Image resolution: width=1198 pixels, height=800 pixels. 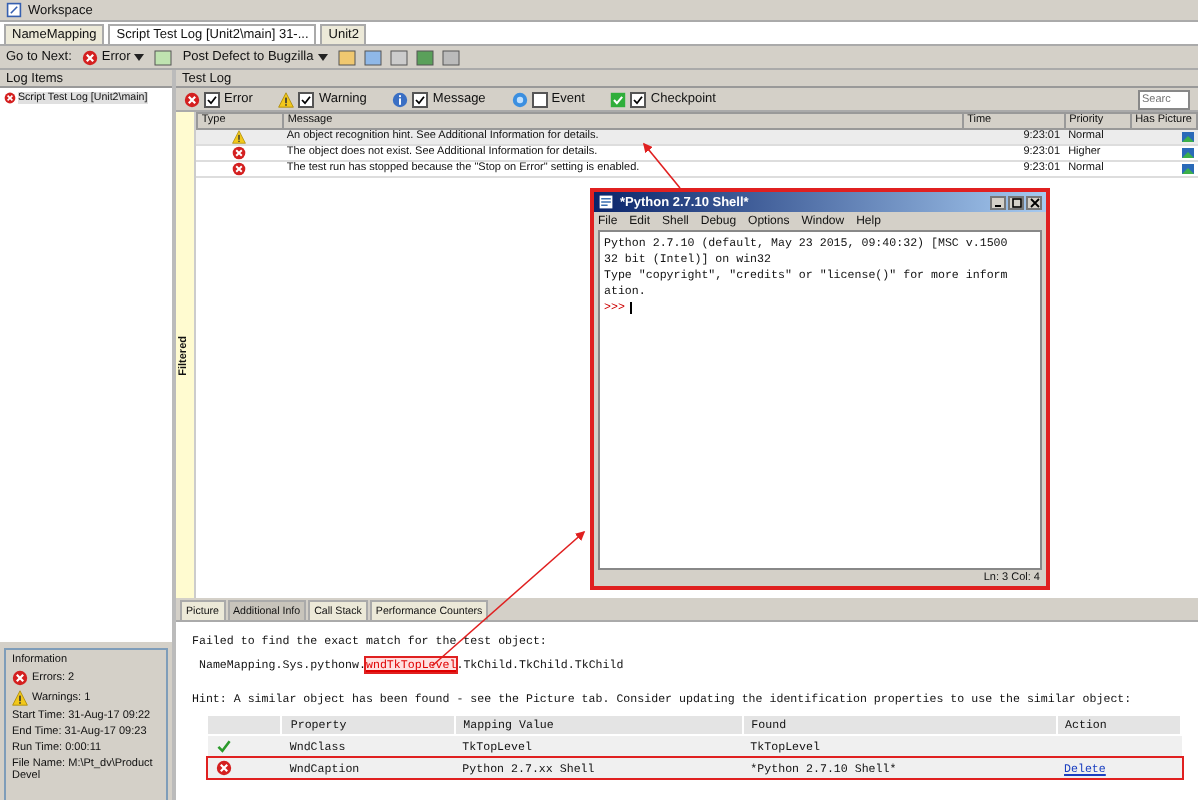 I want to click on event-icon, so click(x=519, y=99).